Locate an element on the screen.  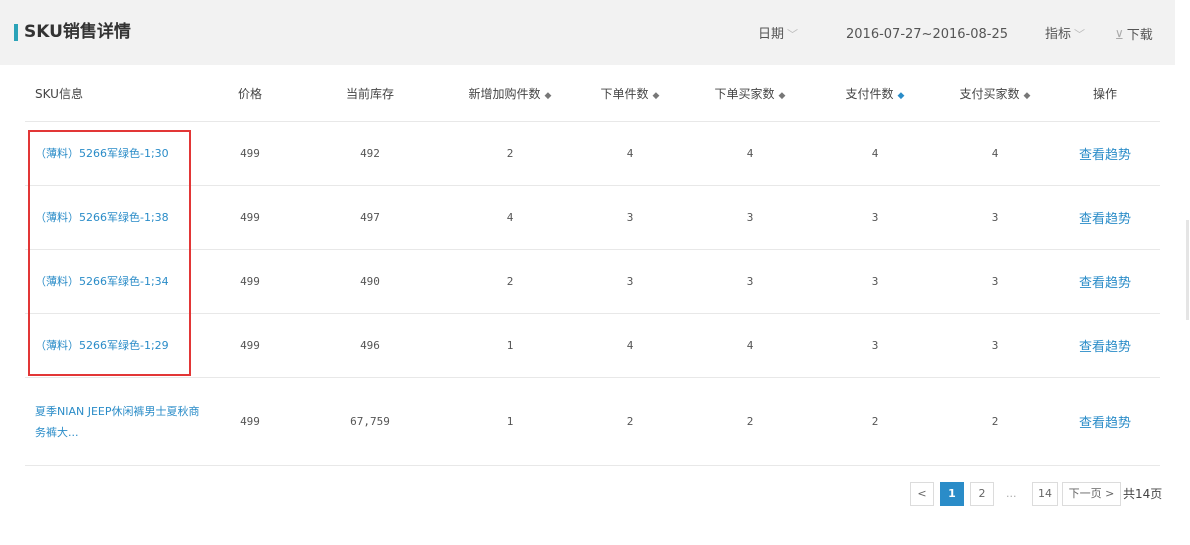
prev-page-button: < is located at coordinates (922, 494).